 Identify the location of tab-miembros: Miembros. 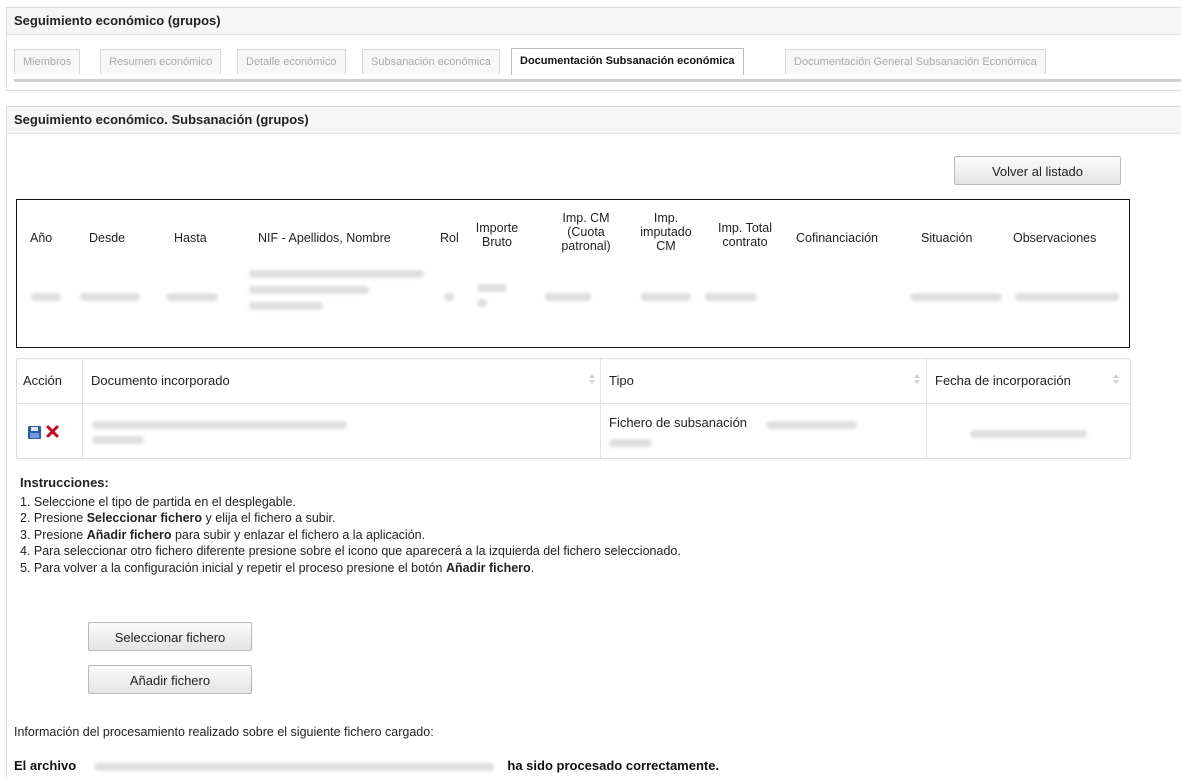
(47, 61).